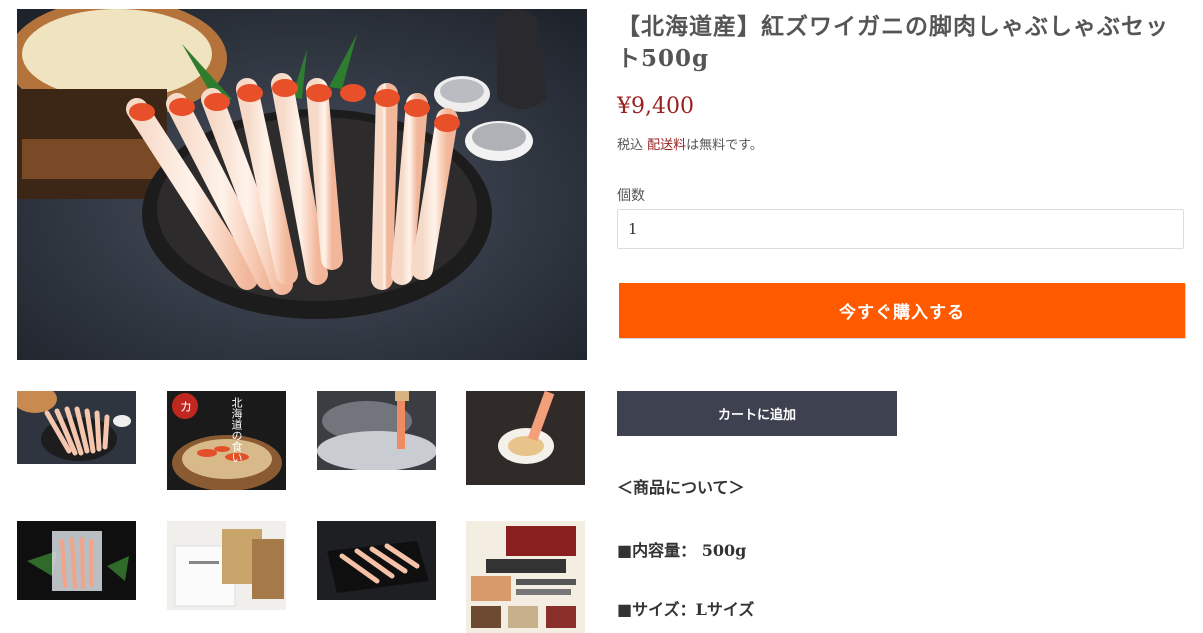  What do you see at coordinates (893, 42) in the screenshot?
I see `product-title: 【北海道産】紅ズワイガニの脚肉しゃぶしゃぶセット500g` at bounding box center [893, 42].